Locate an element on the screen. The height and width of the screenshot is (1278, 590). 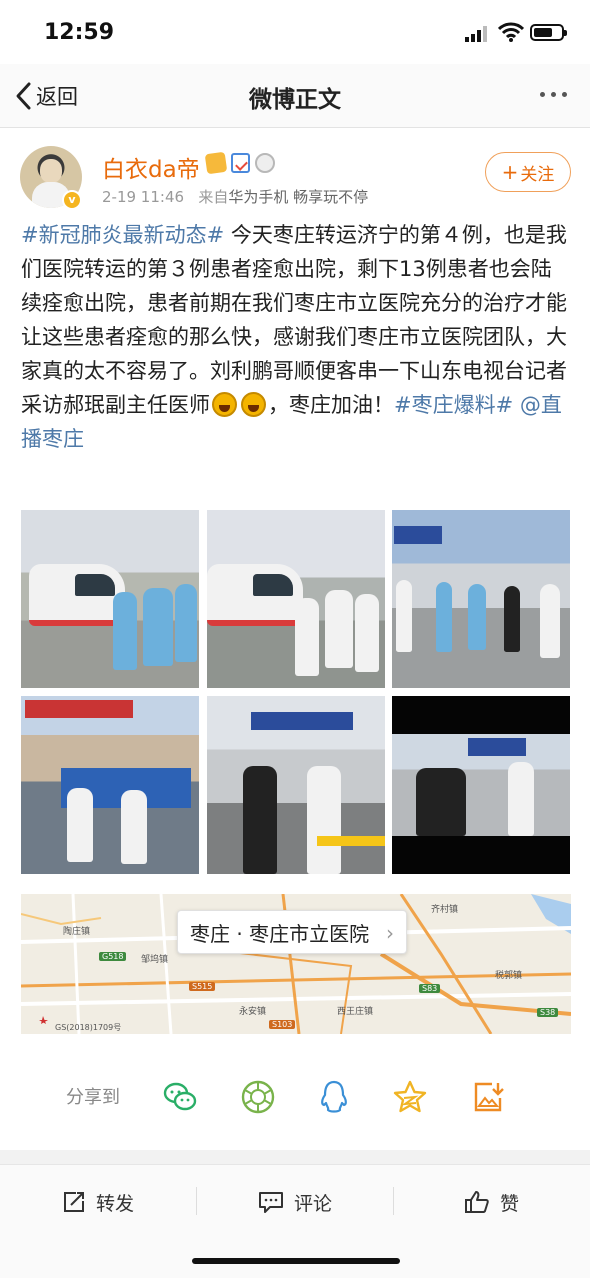
post-body-end: ，枣庄加油！ is located at coordinates (331, 405).